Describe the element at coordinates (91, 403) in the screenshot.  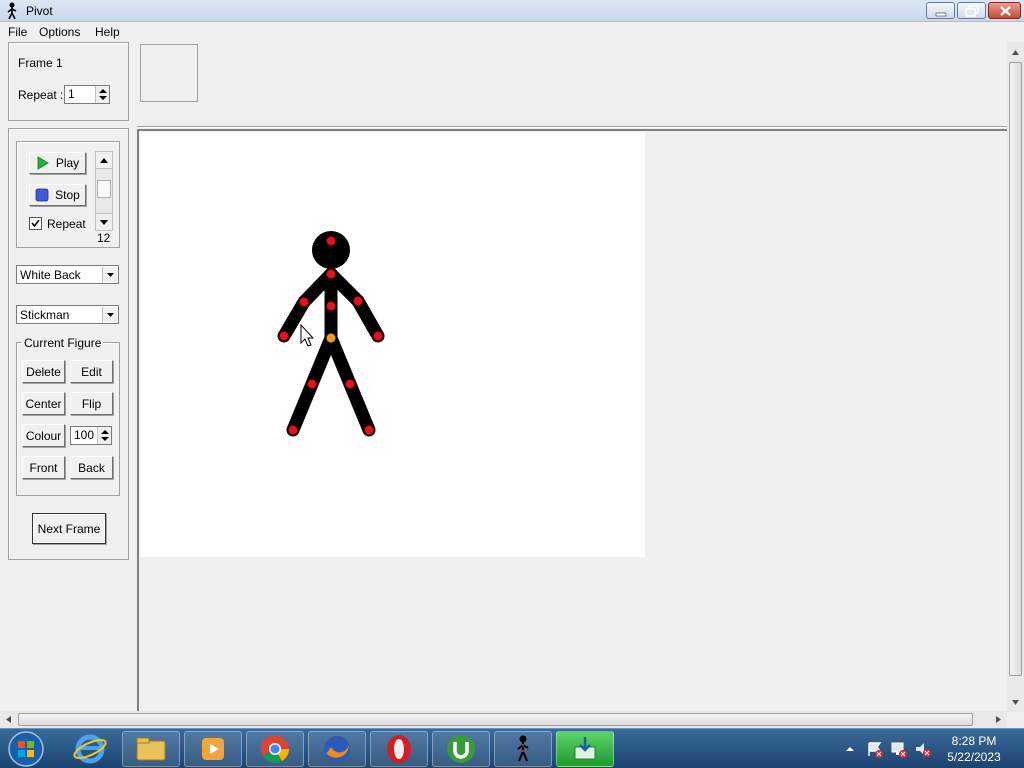
I see `flip-button: Flip` at that location.